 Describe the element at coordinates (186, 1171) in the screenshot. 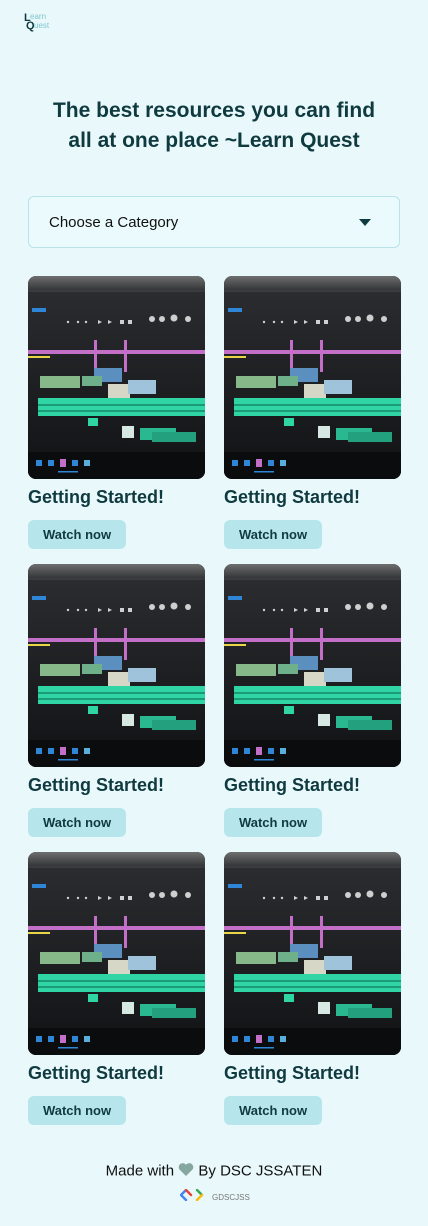

I see `heart-icon` at that location.